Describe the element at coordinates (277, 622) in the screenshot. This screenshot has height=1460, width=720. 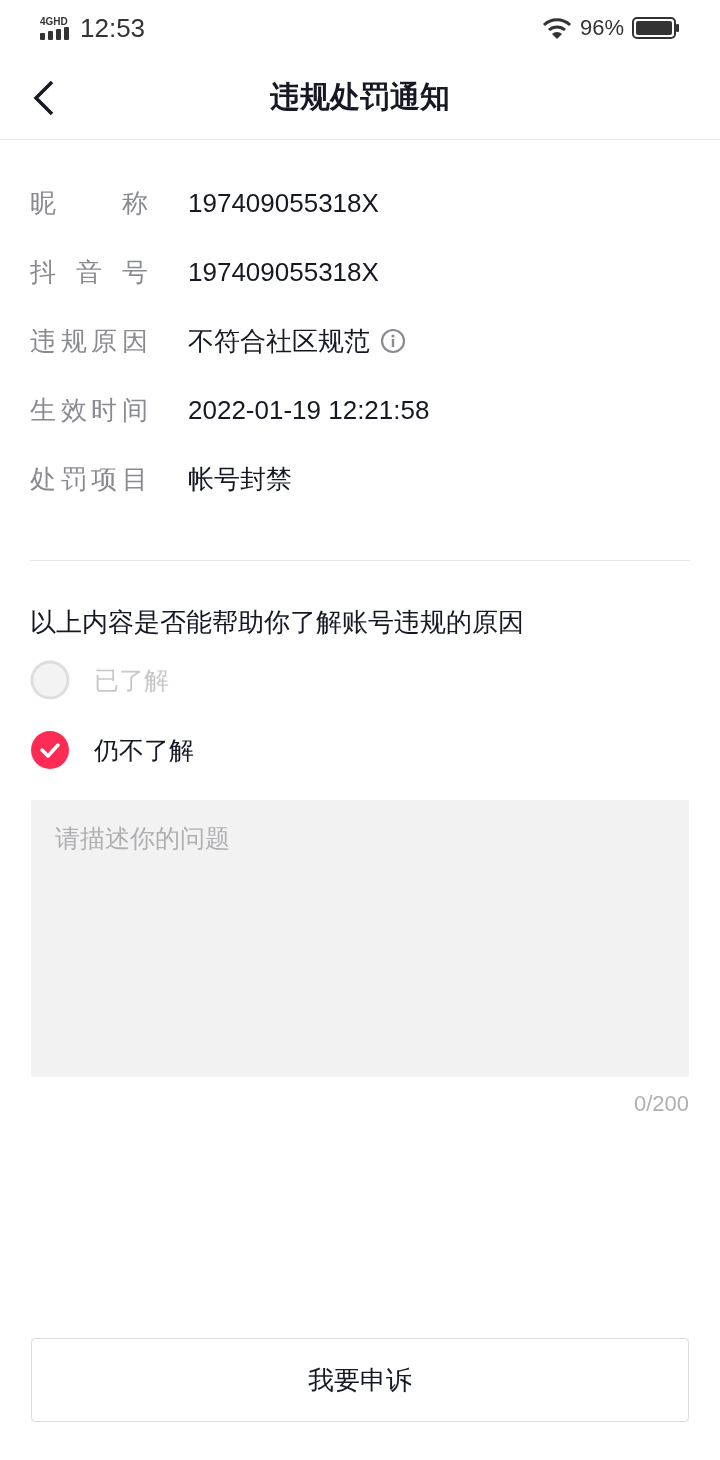
I see `question-text: 以上内容是否能帮助你了解账号违规的原因` at that location.